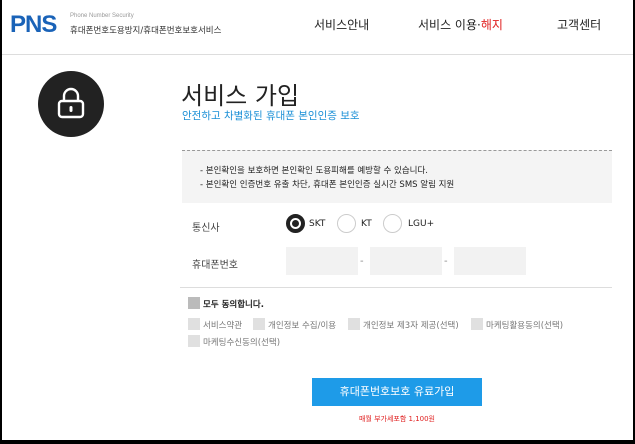  Describe the element at coordinates (396, 287) in the screenshot. I see `divider` at that location.